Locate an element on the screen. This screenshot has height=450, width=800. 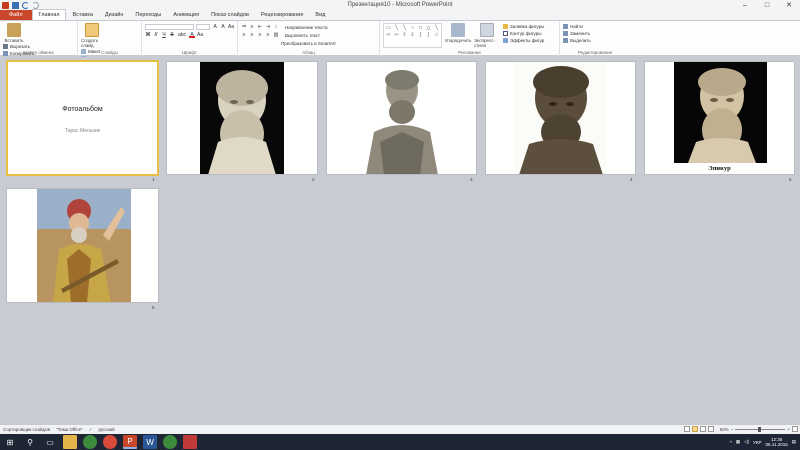
notifications-icon: ▤ is located at coordinates (794, 442).